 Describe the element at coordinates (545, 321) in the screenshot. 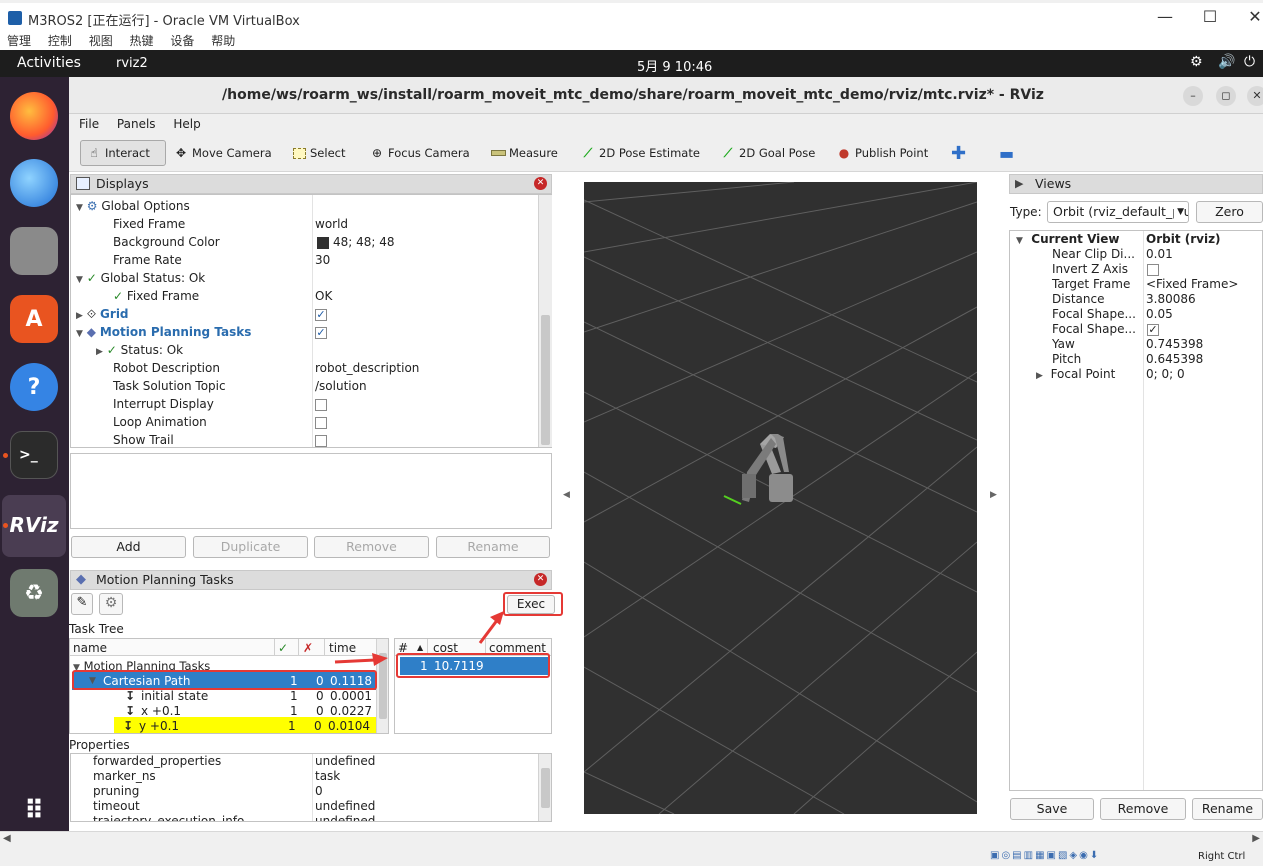

I see `displays-scrollbar` at that location.